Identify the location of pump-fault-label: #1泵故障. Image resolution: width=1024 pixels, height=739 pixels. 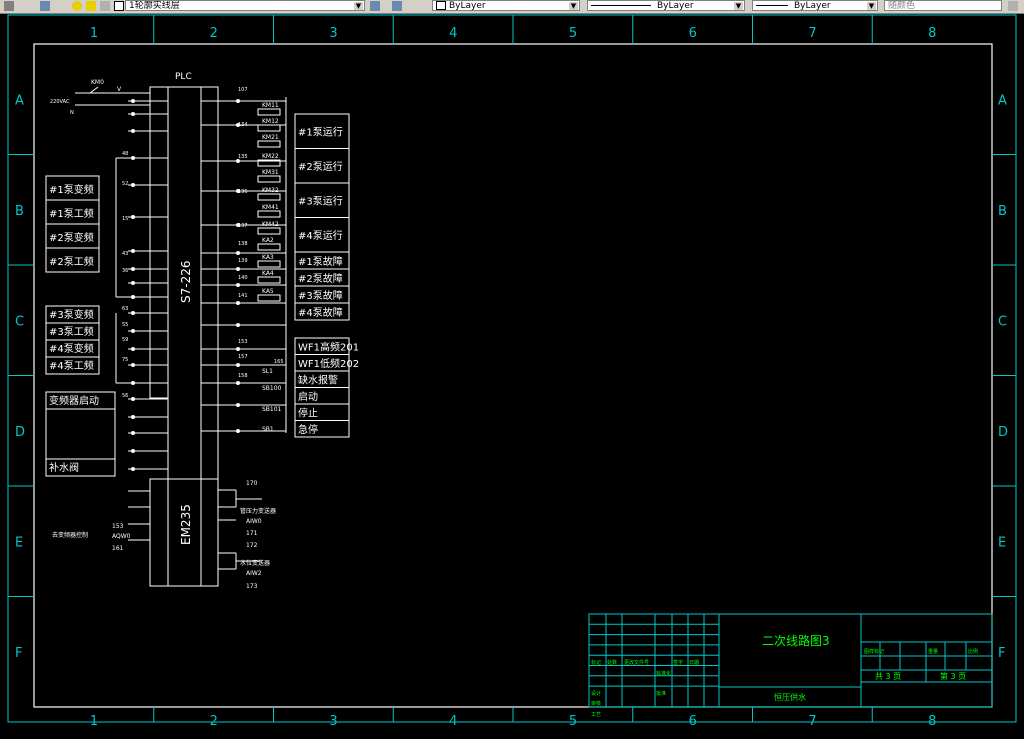
(320, 261).